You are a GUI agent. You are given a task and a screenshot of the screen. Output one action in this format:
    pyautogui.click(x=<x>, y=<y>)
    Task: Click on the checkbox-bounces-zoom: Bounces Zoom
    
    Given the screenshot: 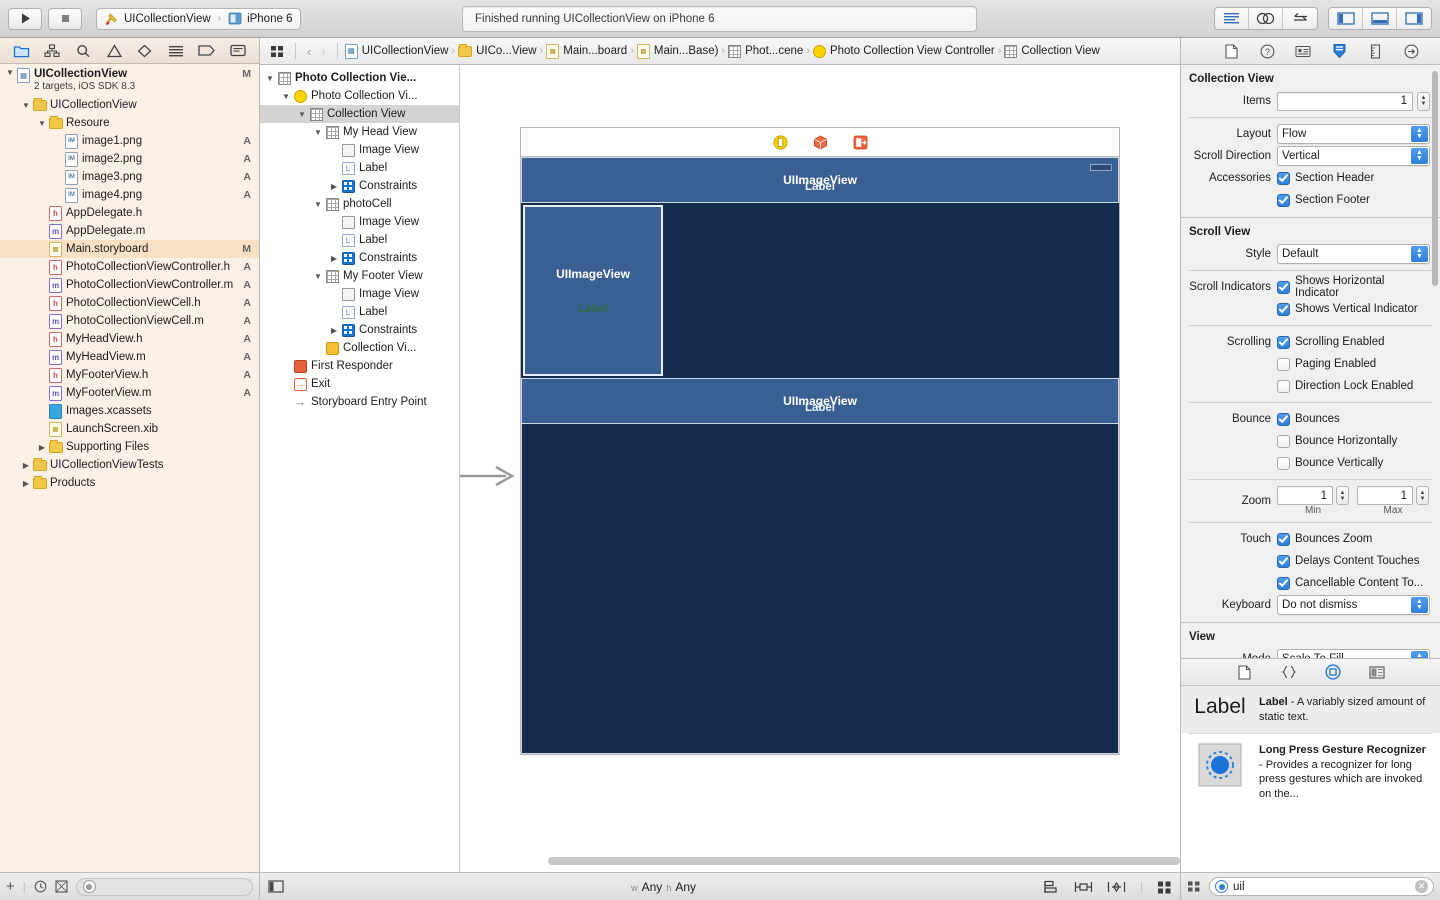 What is the action you would take?
    pyautogui.click(x=1324, y=539)
    